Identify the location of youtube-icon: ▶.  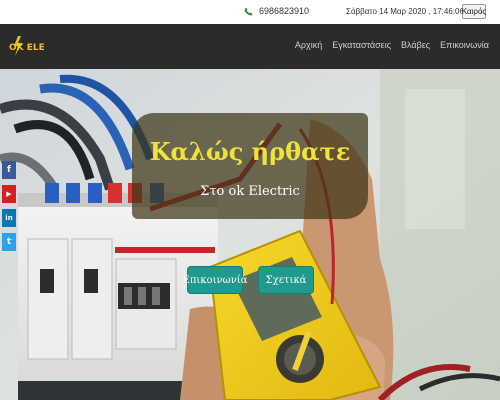
(9, 194).